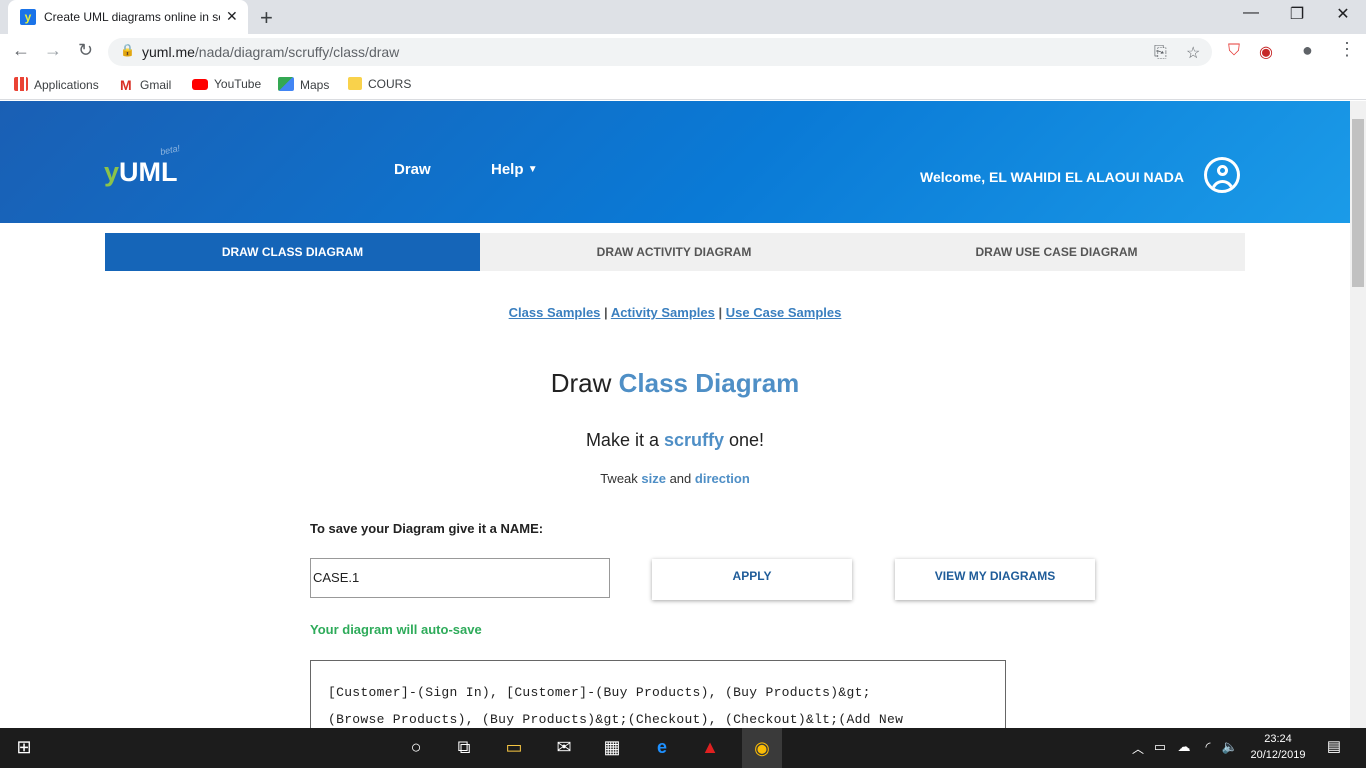  What do you see at coordinates (315, 85) in the screenshot?
I see `bookmark-label: Maps` at bounding box center [315, 85].